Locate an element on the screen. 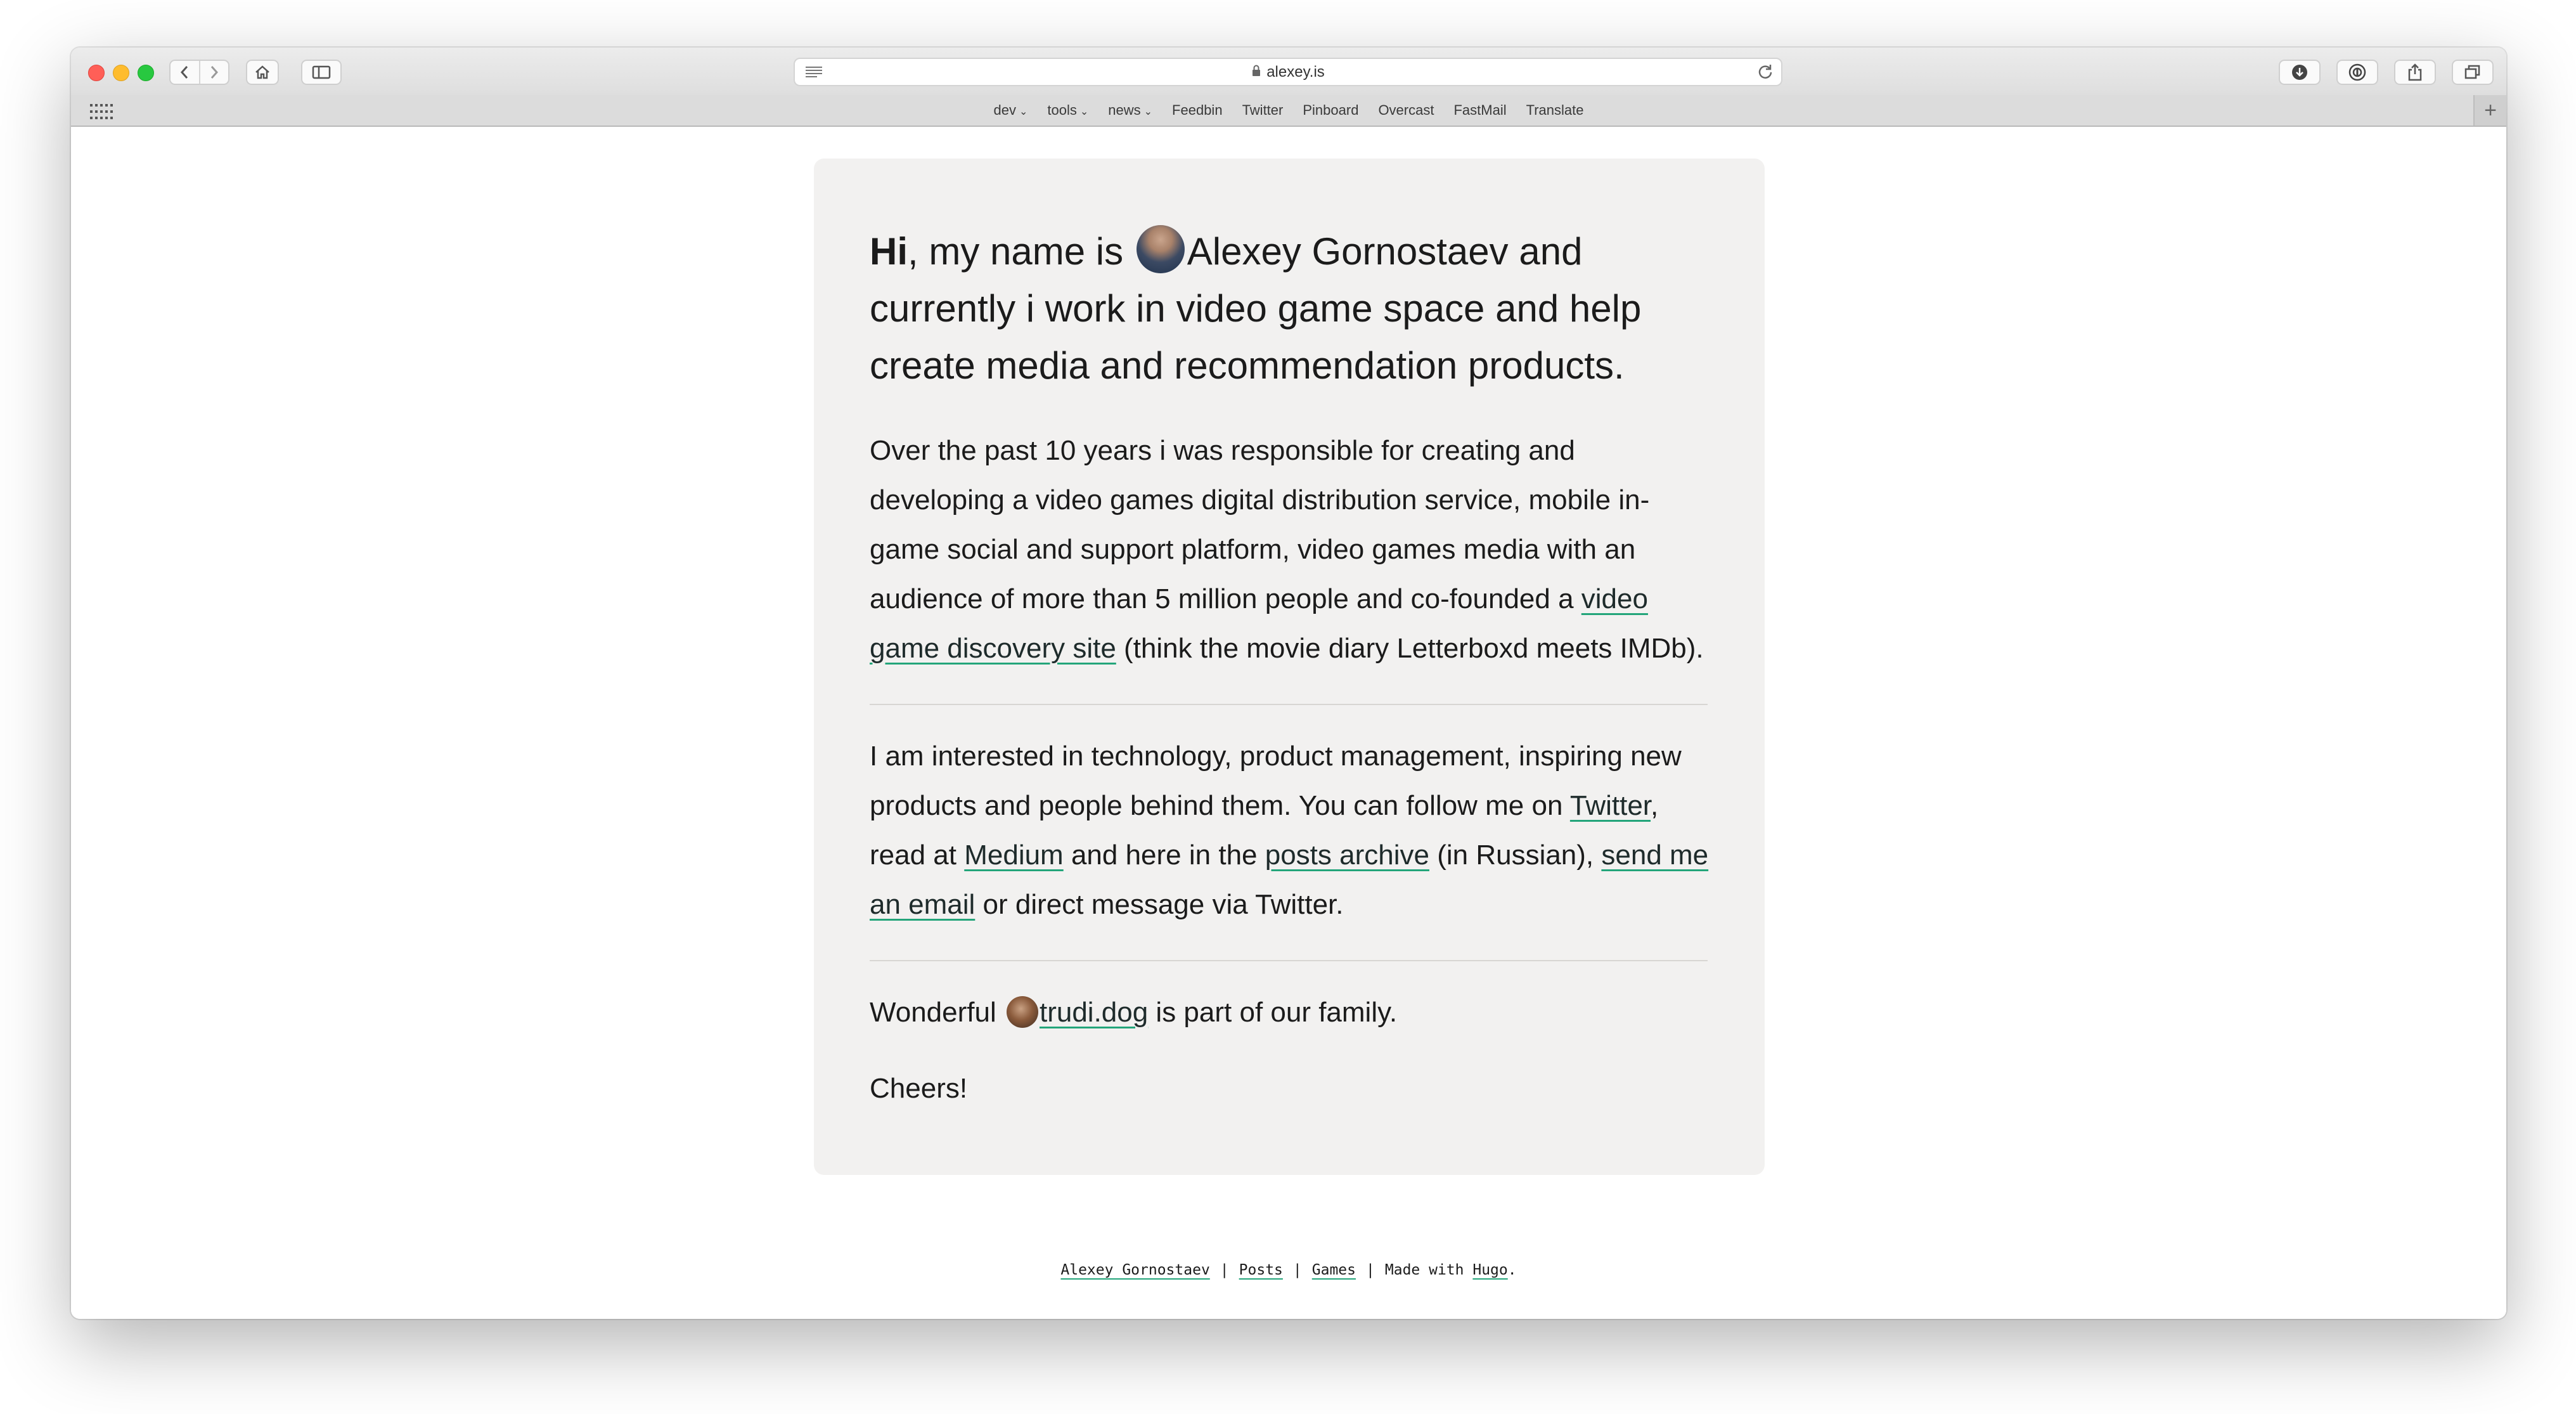 This screenshot has height=1414, width=2576. reload-button is located at coordinates (1765, 73).